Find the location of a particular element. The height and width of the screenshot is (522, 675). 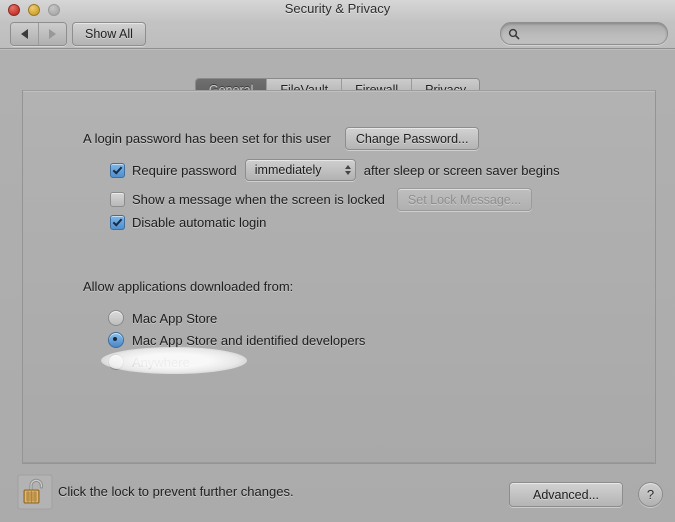

navigation-buttons is located at coordinates (38, 34).